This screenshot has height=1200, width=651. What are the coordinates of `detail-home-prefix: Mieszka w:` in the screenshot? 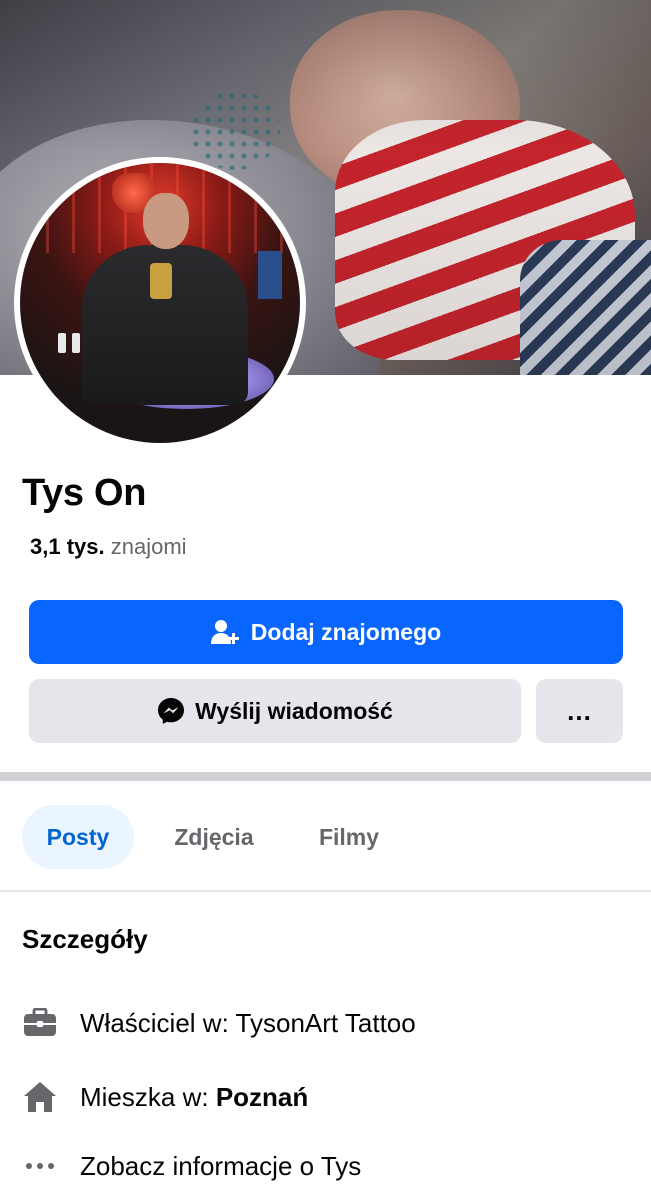 It's located at (148, 1096).